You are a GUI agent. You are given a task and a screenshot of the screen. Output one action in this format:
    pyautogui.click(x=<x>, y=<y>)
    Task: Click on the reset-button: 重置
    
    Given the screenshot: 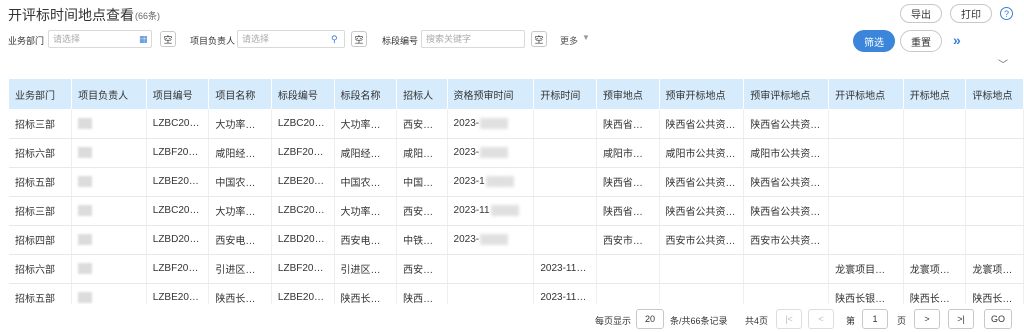 What is the action you would take?
    pyautogui.click(x=921, y=41)
    